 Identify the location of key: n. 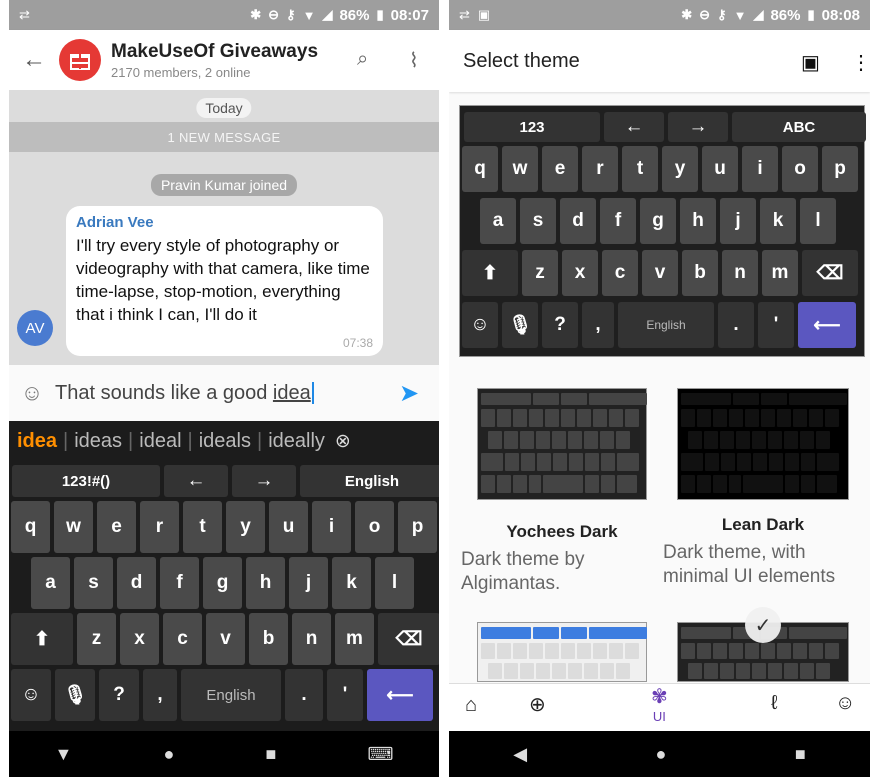
(311, 639).